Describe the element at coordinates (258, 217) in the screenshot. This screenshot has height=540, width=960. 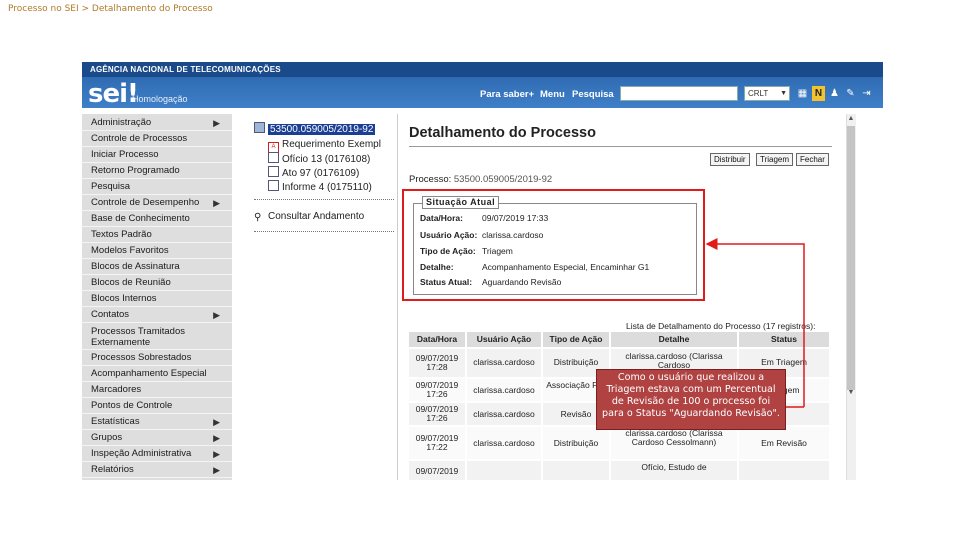
I see `magnifier-icon: ⚲` at that location.